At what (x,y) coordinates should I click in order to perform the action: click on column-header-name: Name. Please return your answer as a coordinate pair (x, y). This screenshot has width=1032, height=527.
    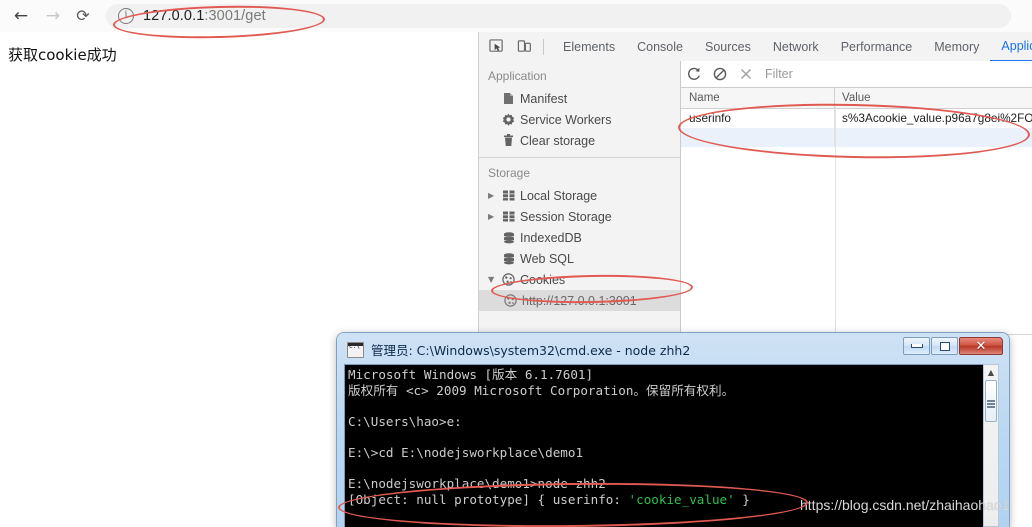
    Looking at the image, I should click on (758, 98).